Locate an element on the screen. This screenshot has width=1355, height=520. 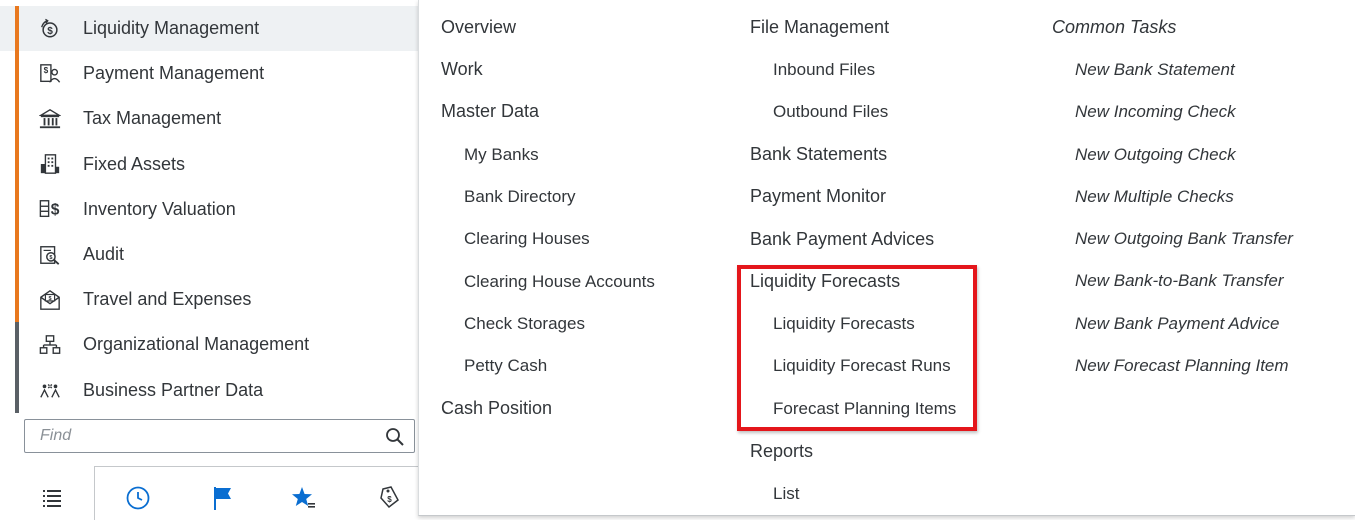
menu-item-check-storages: Check Storages is located at coordinates (524, 324).